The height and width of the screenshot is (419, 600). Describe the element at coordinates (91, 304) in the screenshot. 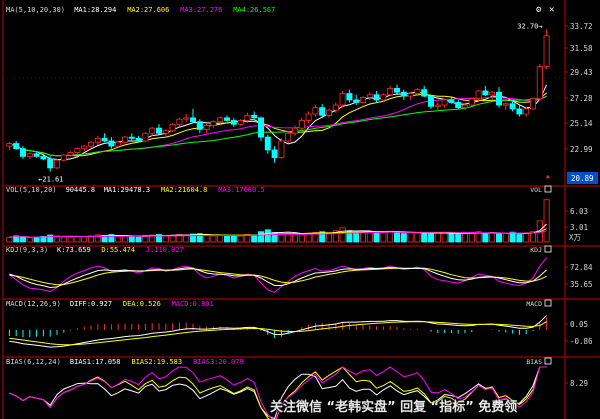

I see `series-legend: DIFF:0.927` at that location.